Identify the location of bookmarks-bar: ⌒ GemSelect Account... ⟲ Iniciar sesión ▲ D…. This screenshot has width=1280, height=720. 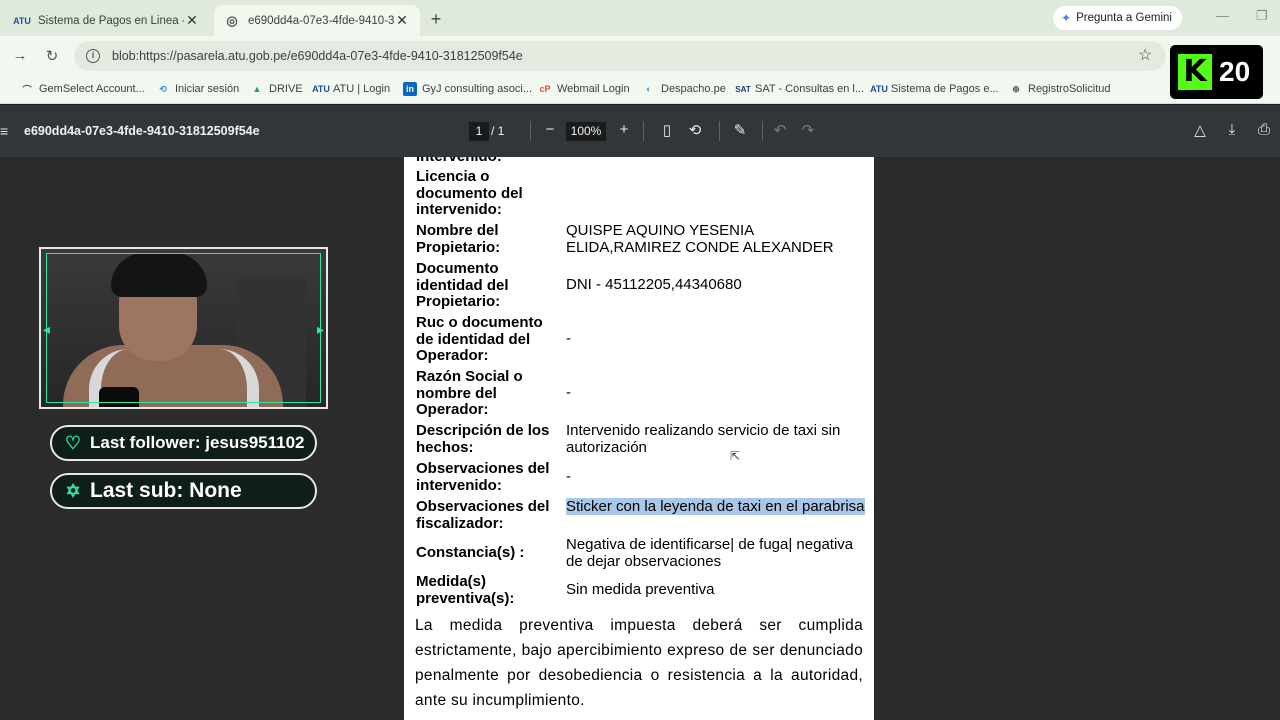
(640, 90).